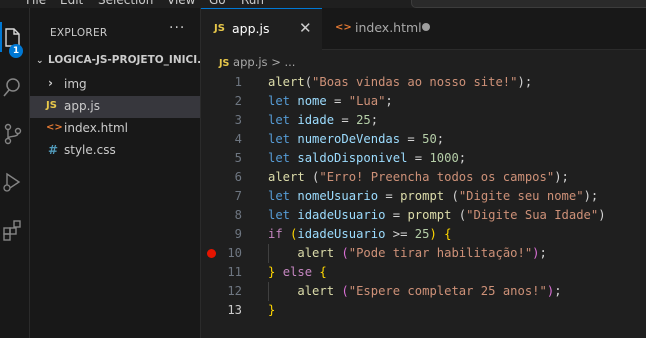 The width and height of the screenshot is (646, 338). Describe the element at coordinates (297, 272) in the screenshot. I see `code-token: else` at that location.